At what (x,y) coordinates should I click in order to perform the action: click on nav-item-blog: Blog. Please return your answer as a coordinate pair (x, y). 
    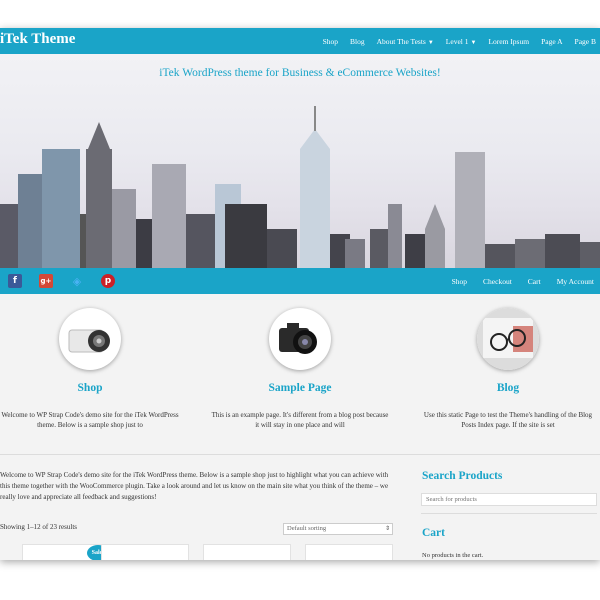
    Looking at the image, I should click on (357, 41).